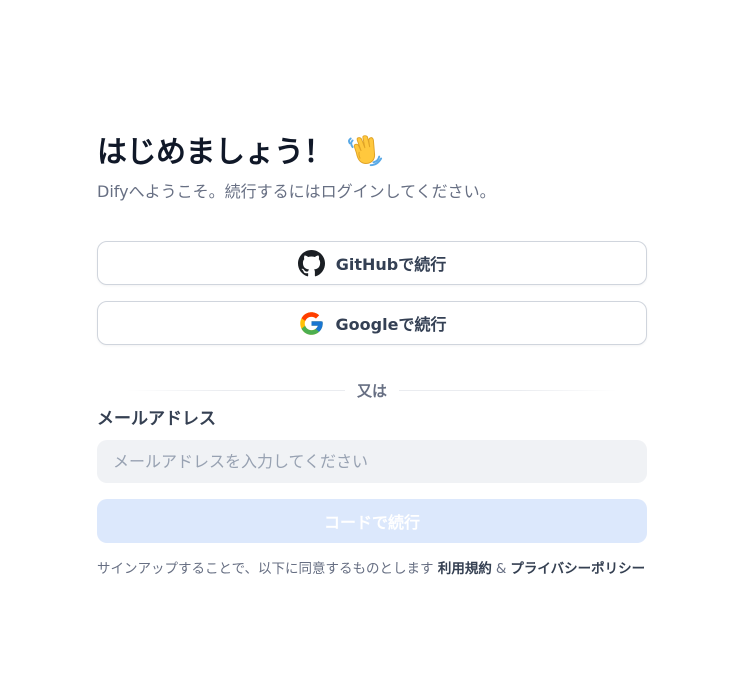 The width and height of the screenshot is (734, 673). Describe the element at coordinates (265, 569) in the screenshot. I see `terms-prefix: サインアップすることで、以下に同意するものとします` at that location.